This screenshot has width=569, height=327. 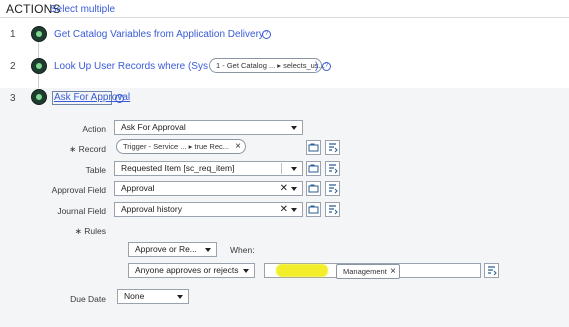 I want to click on approver-tag-text: Management, so click(x=365, y=271).